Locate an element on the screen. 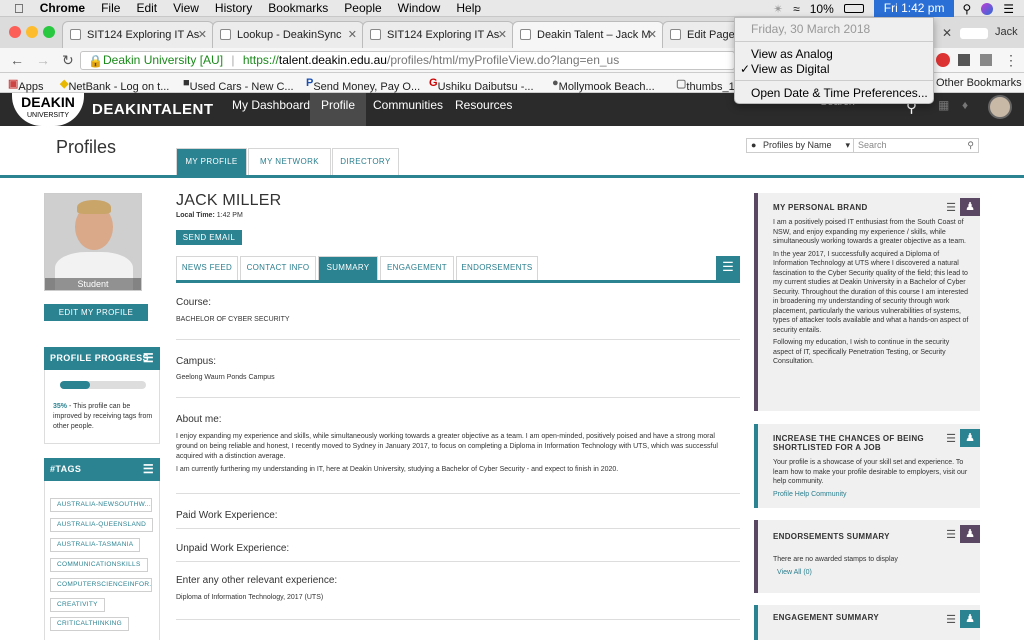 Image resolution: width=1024 pixels, height=640 pixels. tab-endorsements: ENDORSEMENTS is located at coordinates (497, 268).